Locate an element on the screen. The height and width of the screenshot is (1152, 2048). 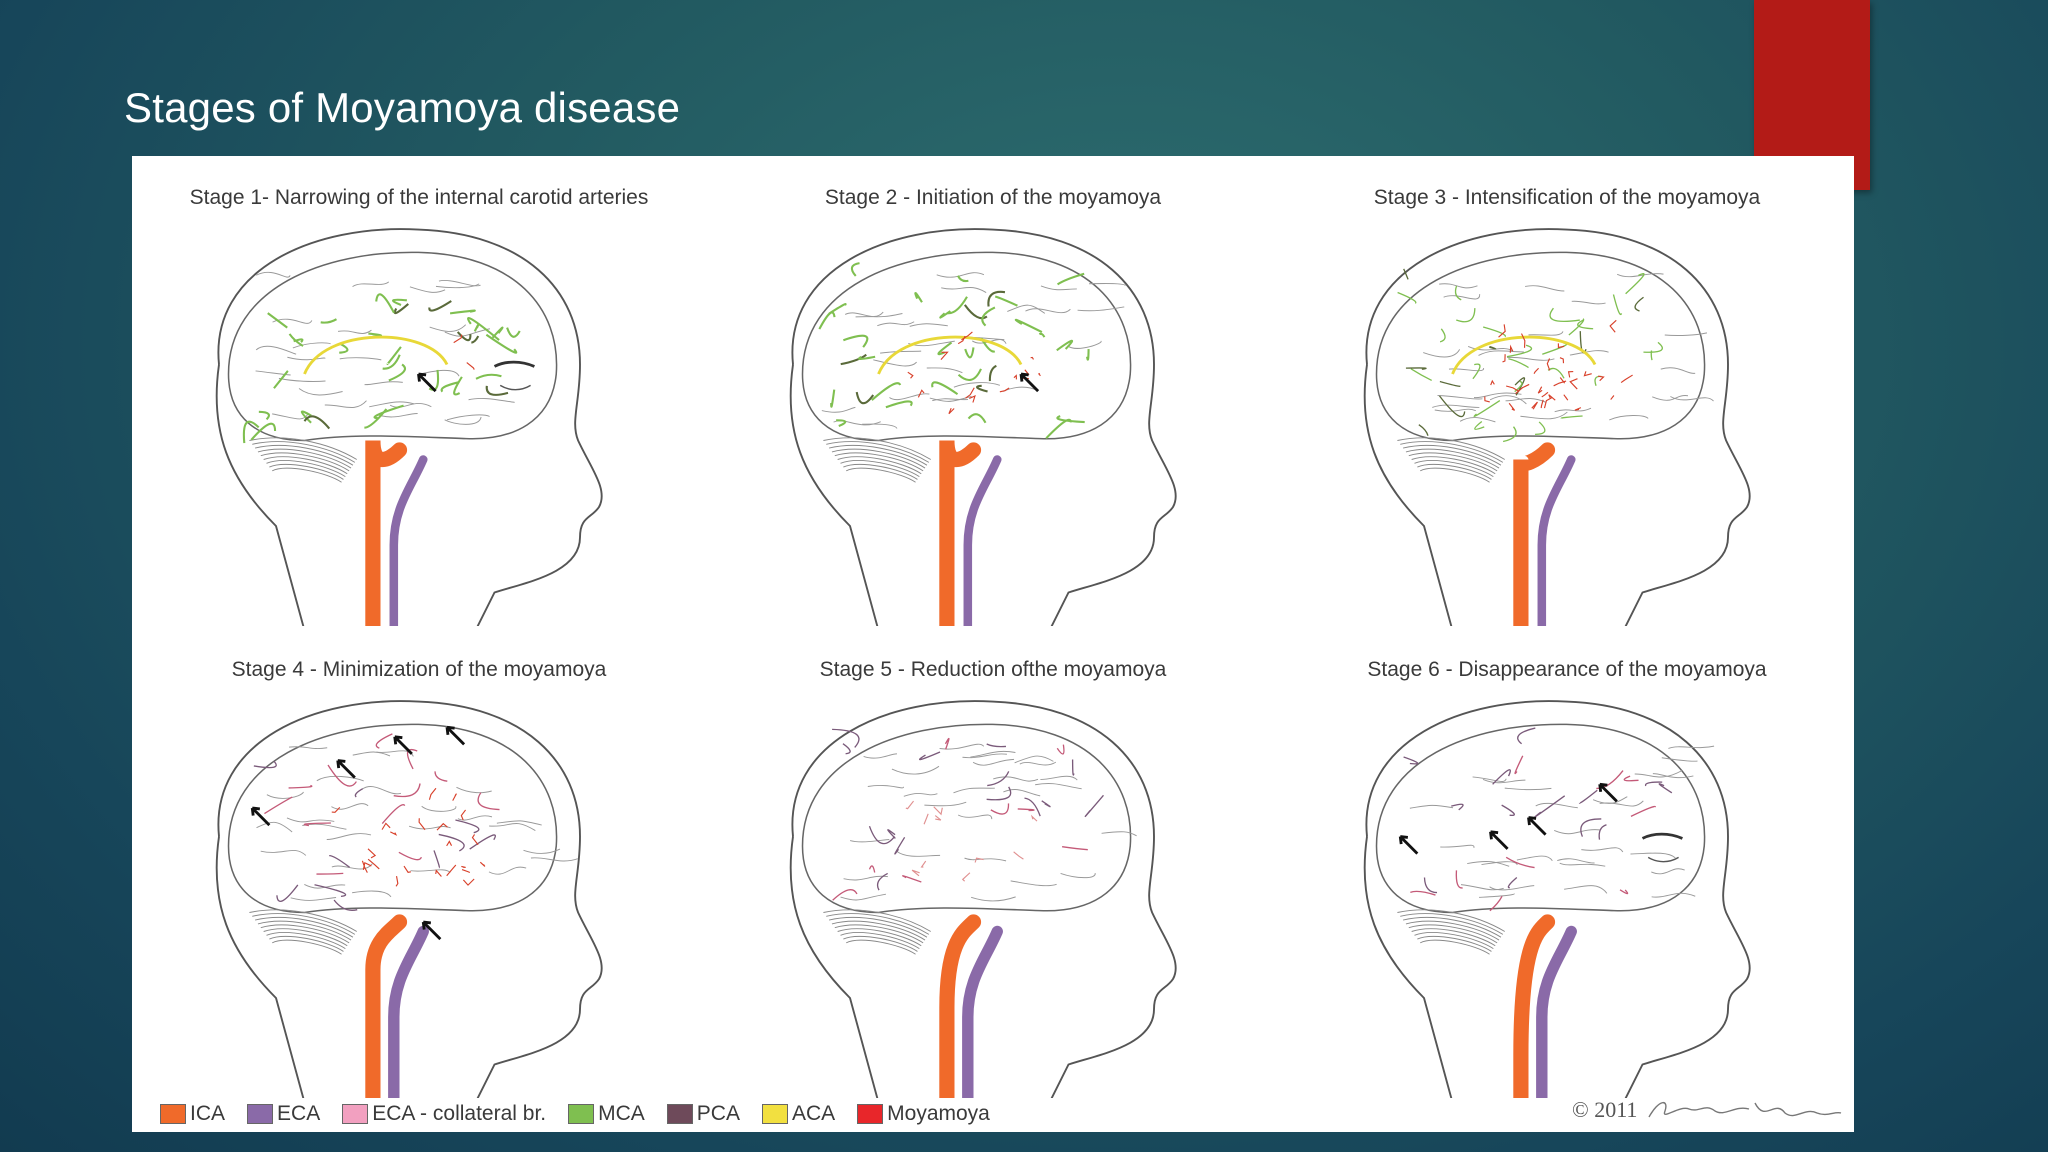
panel-stage-4: Stage 4 - Minimization of the moyamoya is located at coordinates (419, 863).